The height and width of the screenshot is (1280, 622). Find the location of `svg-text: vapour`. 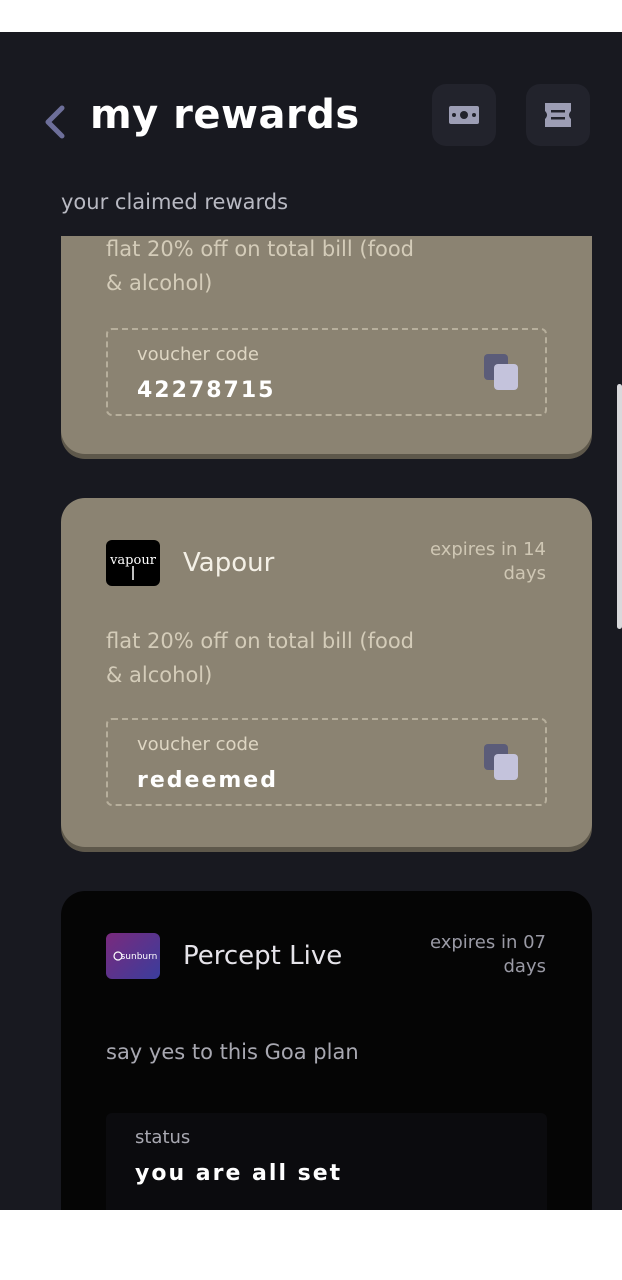

svg-text: vapour is located at coordinates (133, 560).